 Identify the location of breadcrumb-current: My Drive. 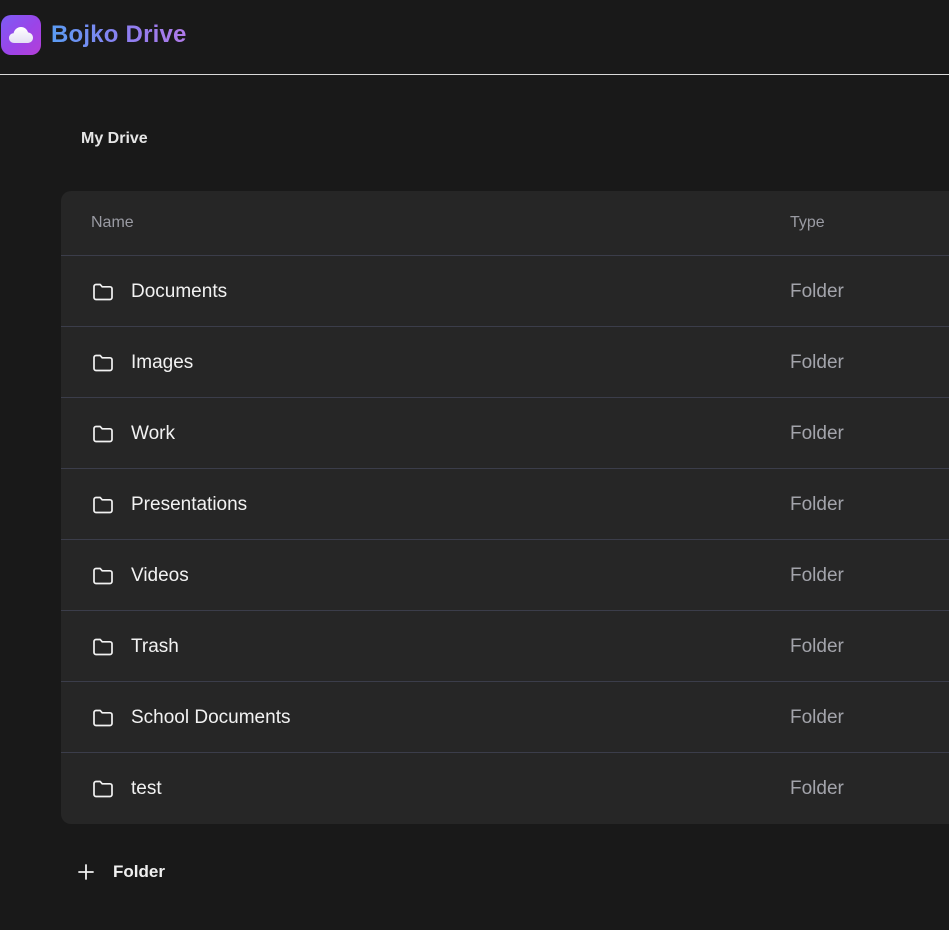
(114, 138).